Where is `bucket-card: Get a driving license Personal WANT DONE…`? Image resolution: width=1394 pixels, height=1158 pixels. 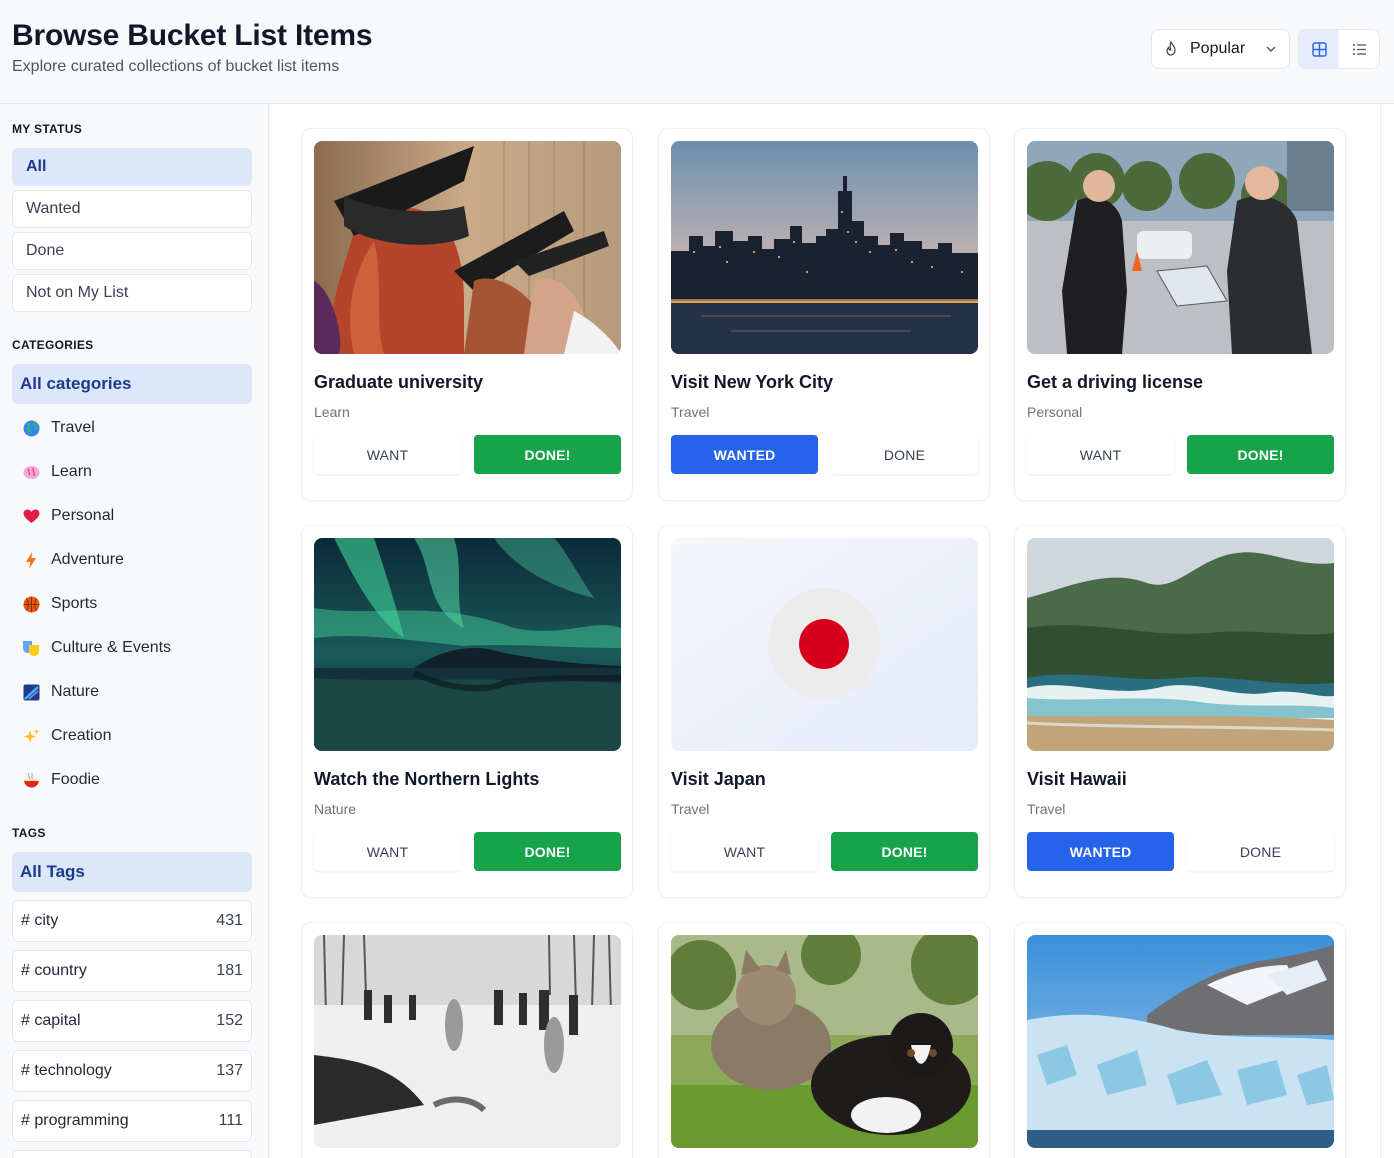 bucket-card: Get a driving license Personal WANT DONE… is located at coordinates (1180, 314).